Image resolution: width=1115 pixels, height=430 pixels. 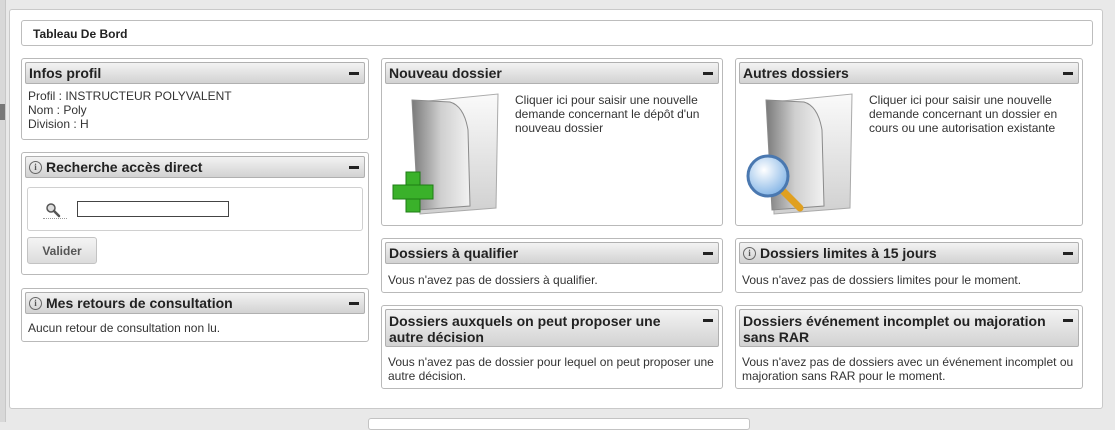 I want to click on widget-header: Dossiers à qualifier, so click(x=552, y=253).